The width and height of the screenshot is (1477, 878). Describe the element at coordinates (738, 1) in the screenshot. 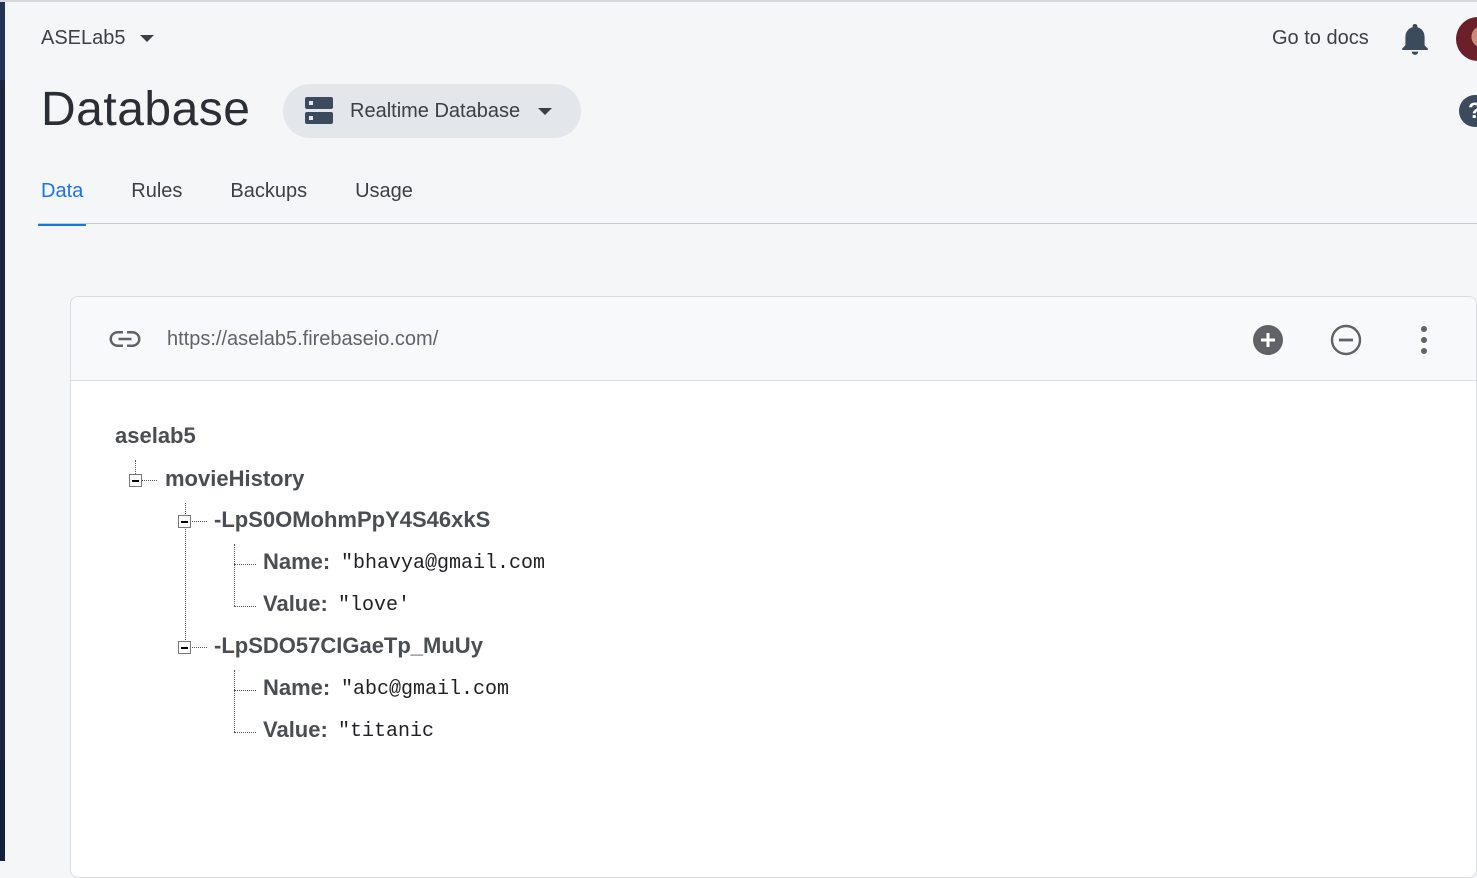

I see `top-divider` at that location.